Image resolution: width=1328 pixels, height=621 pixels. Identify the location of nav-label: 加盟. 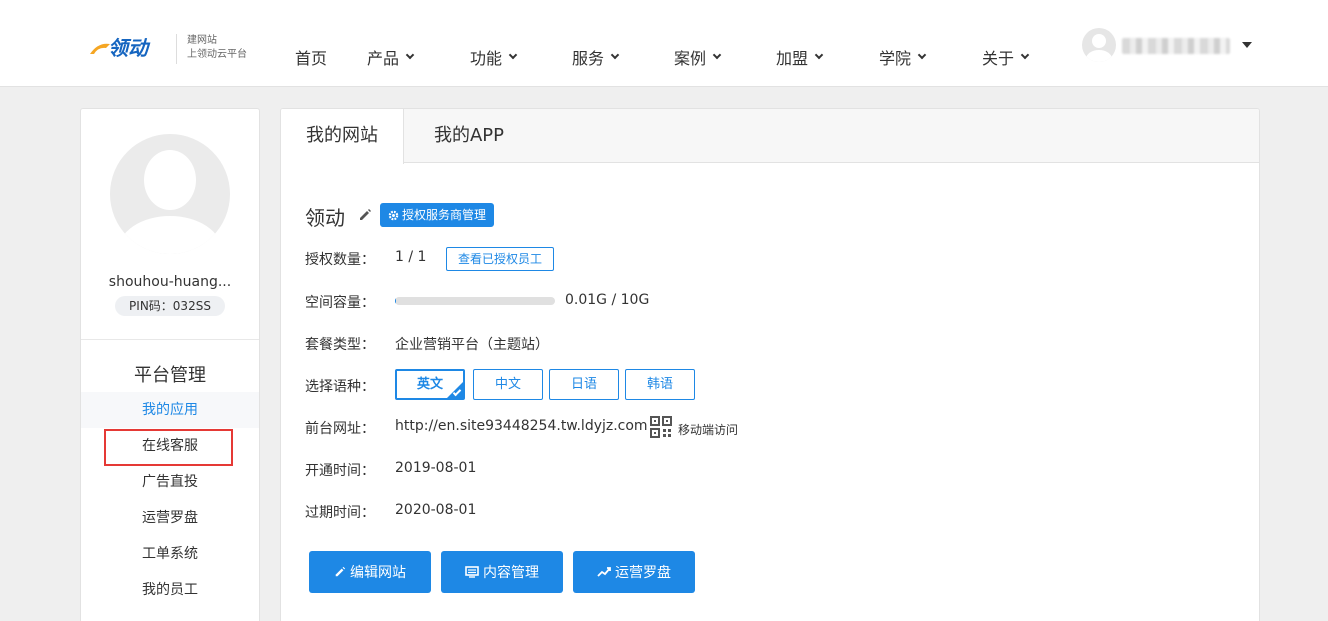
(792, 58).